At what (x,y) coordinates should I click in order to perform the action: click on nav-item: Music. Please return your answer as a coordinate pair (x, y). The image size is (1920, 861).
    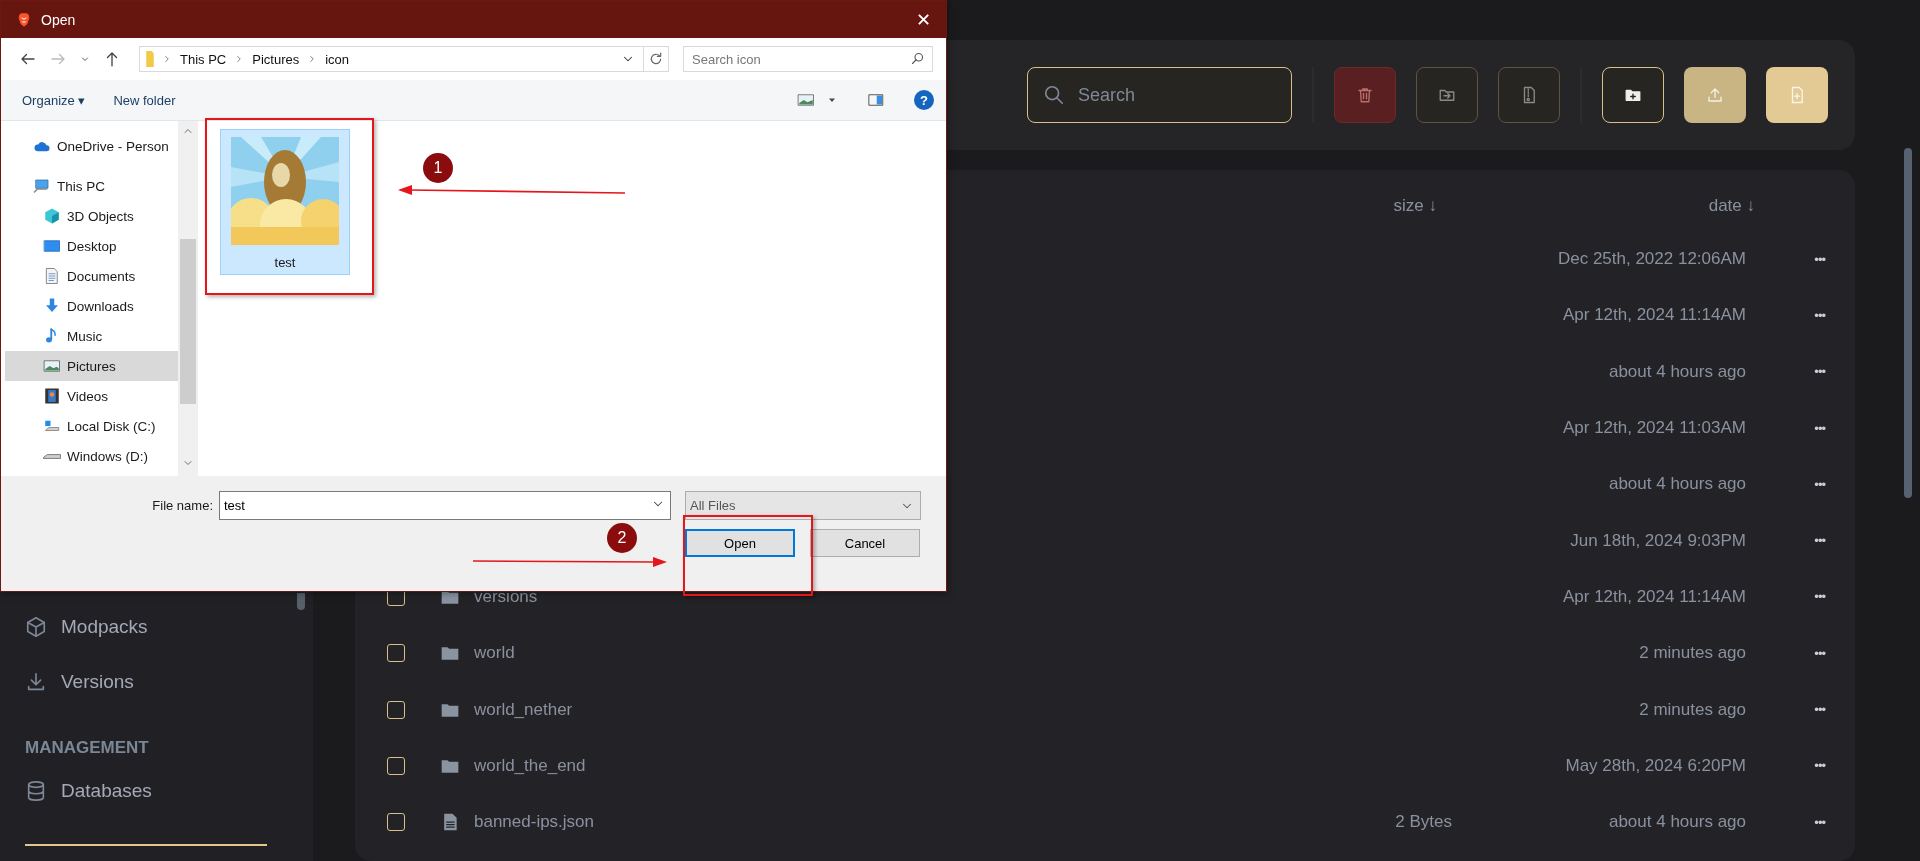
    Looking at the image, I should click on (91, 336).